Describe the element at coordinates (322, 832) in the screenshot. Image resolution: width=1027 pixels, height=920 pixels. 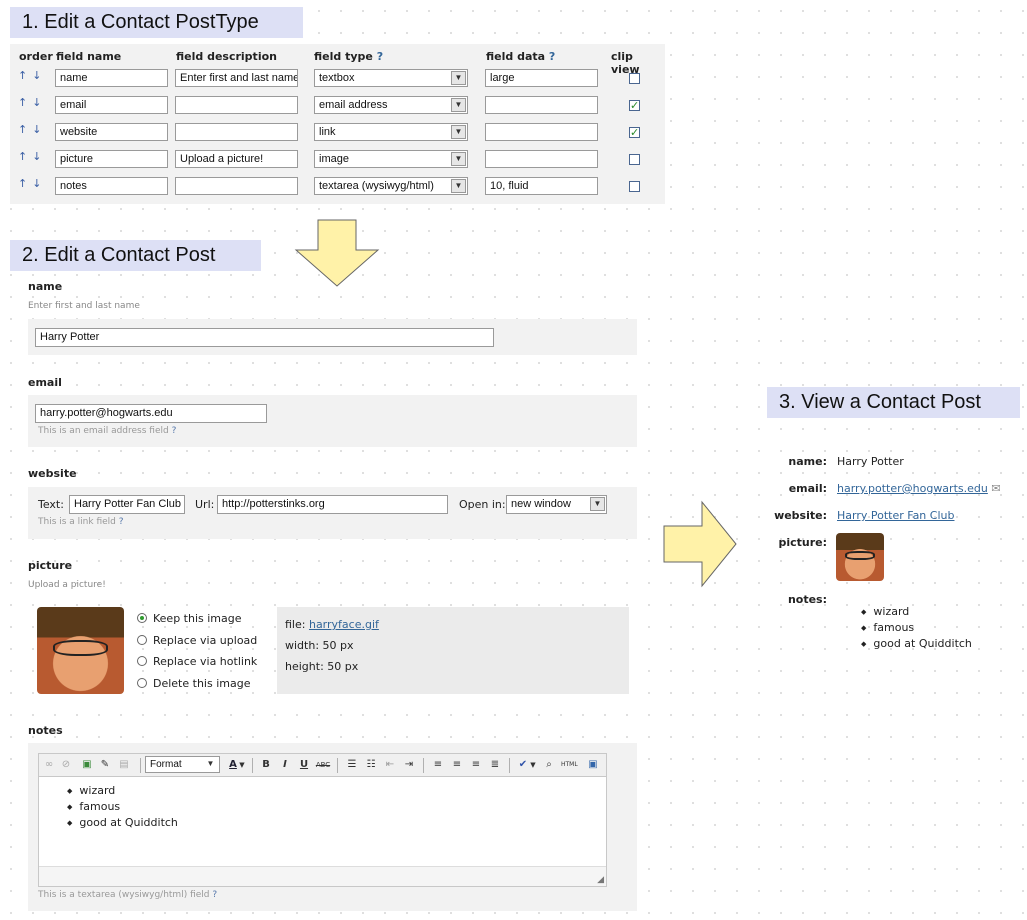
I see `notes-editor-area: wizard famous good at Quidditch ◢` at that location.